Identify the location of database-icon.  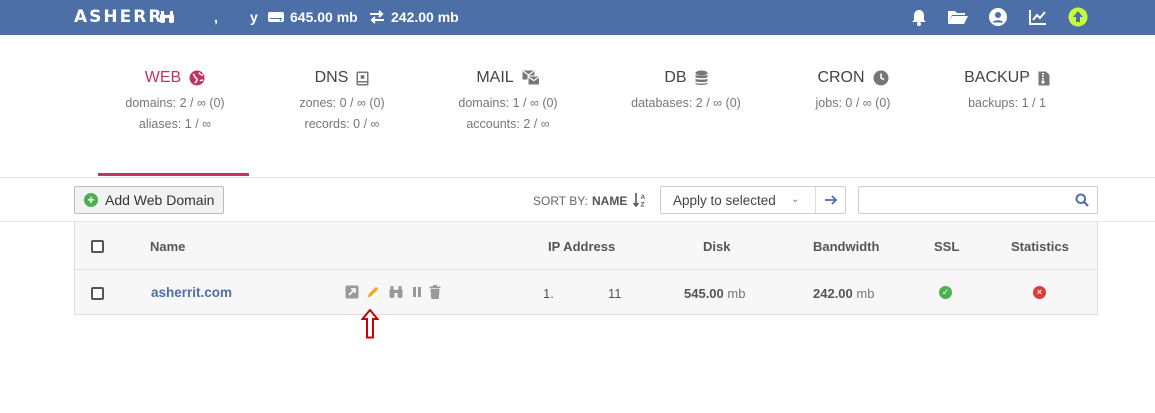
(701, 77).